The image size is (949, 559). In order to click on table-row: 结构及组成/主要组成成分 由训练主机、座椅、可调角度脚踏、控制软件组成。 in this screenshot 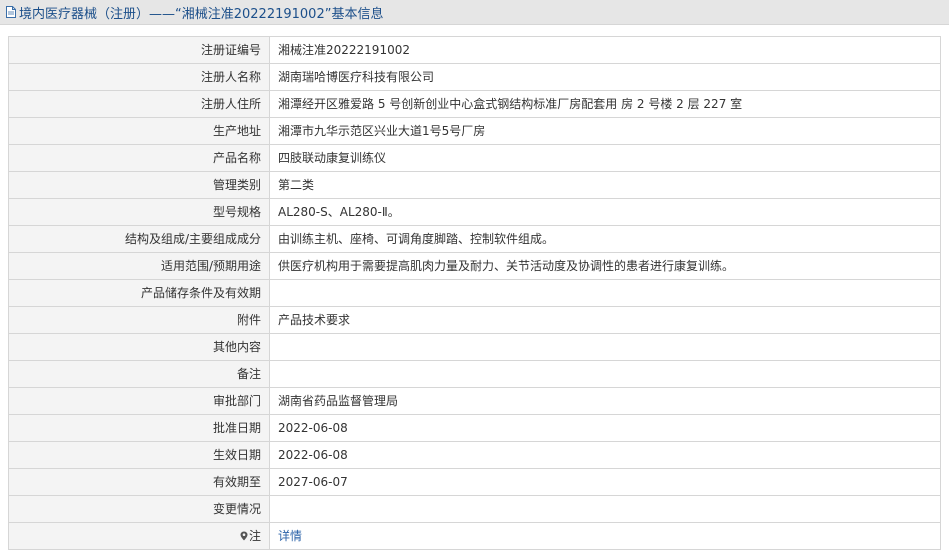, I will do `click(474, 239)`.